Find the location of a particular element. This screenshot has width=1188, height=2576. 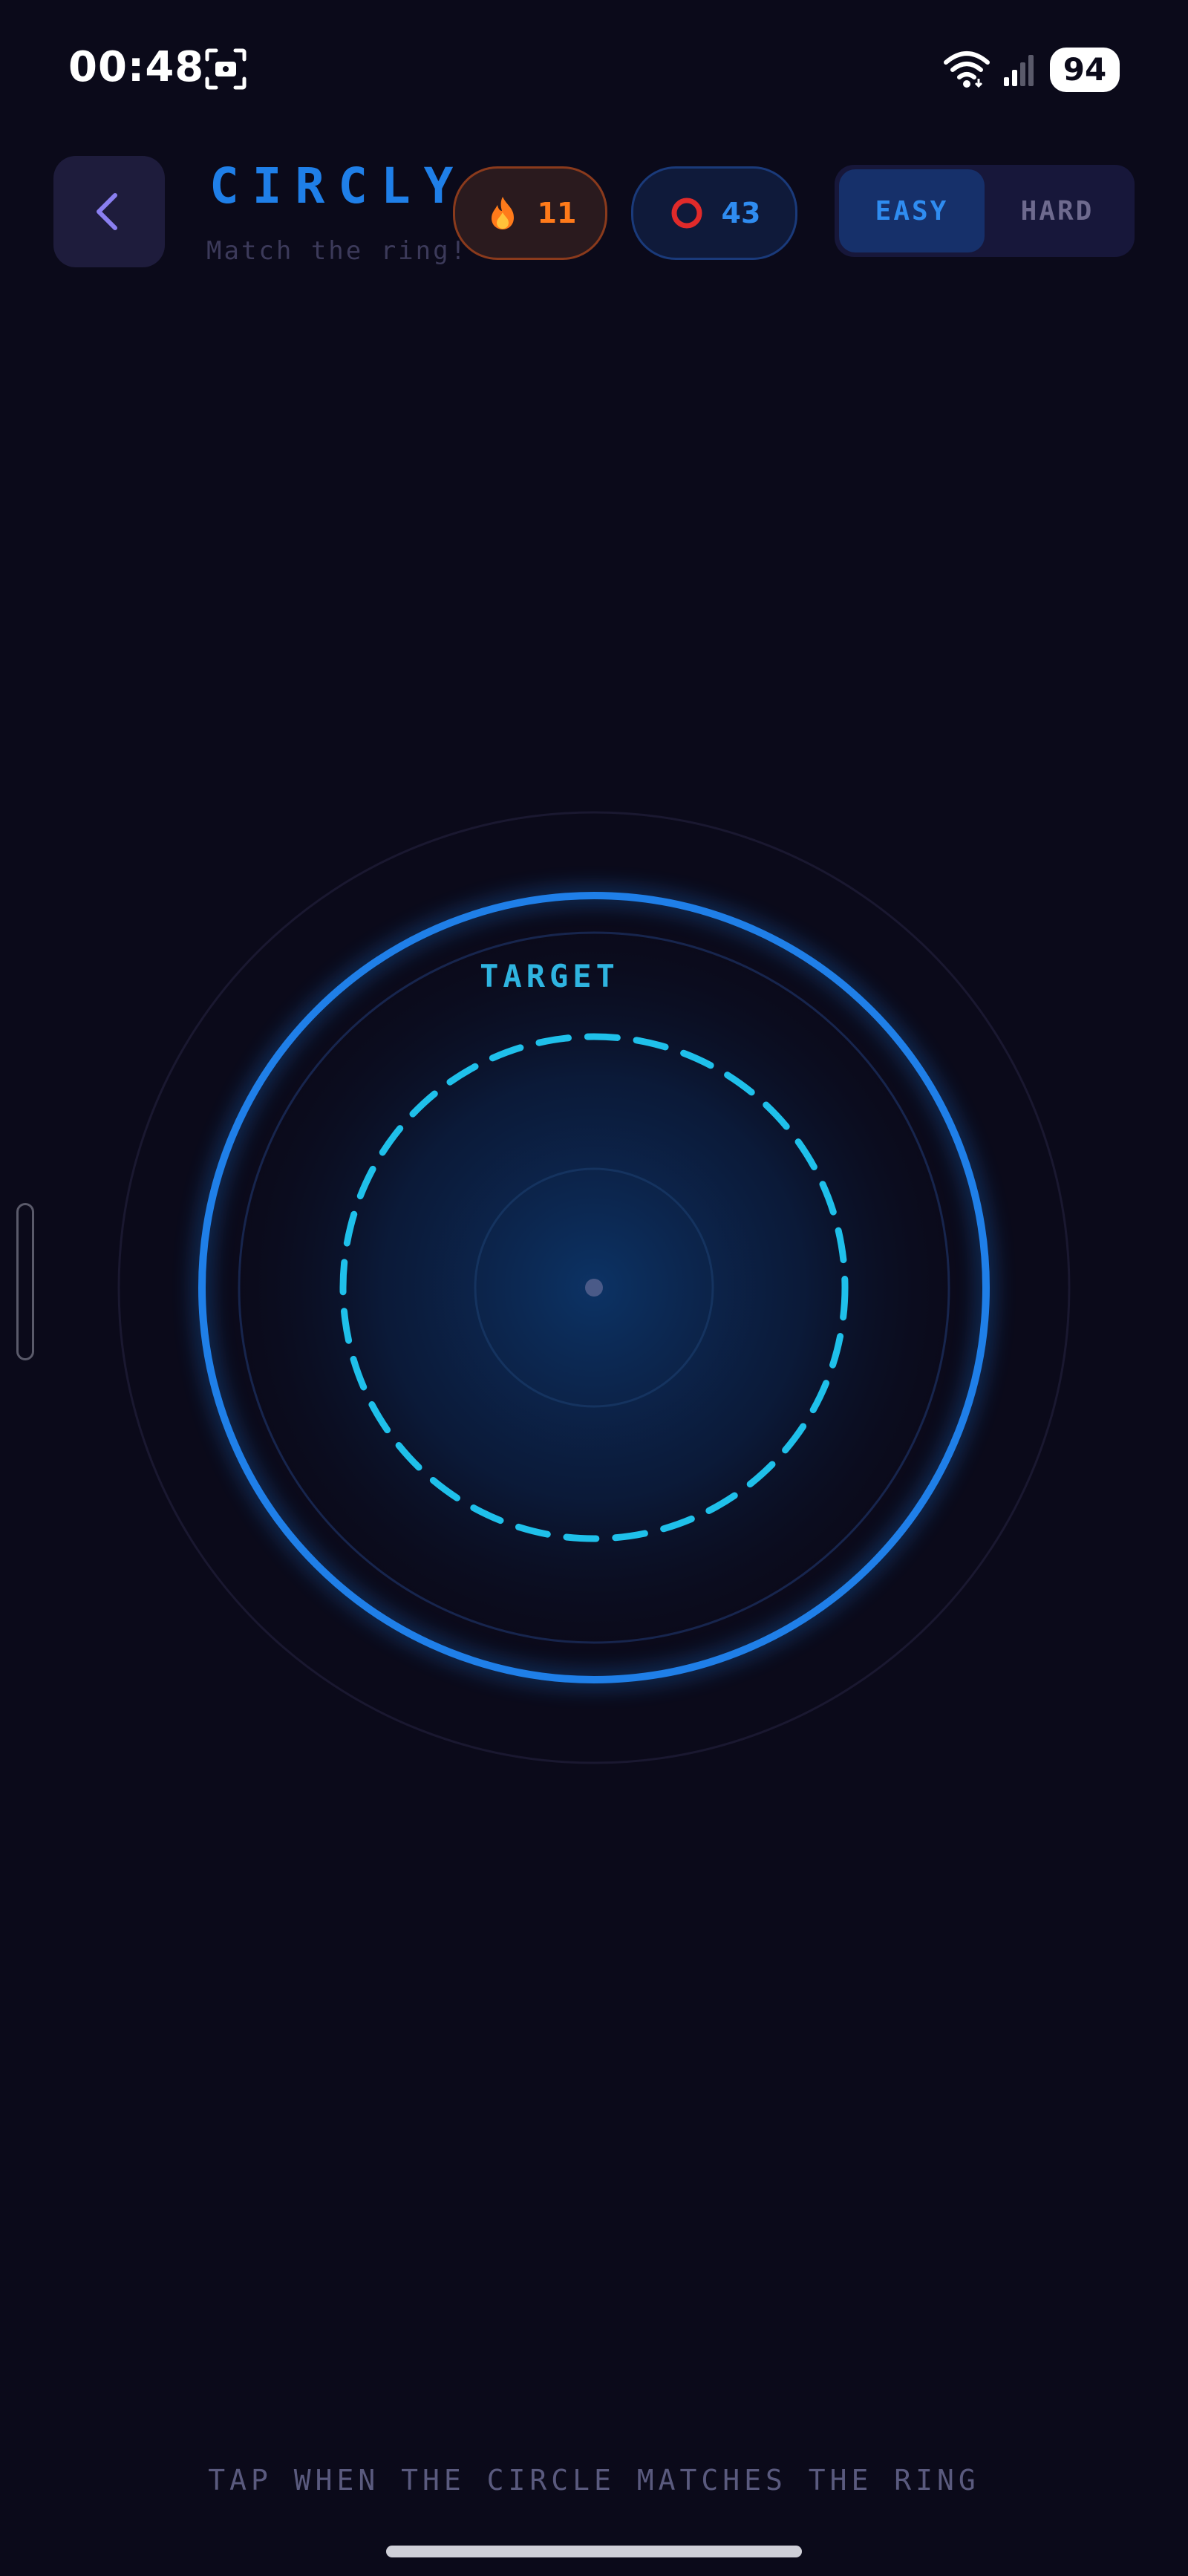

streak-counter: 11 is located at coordinates (530, 213).